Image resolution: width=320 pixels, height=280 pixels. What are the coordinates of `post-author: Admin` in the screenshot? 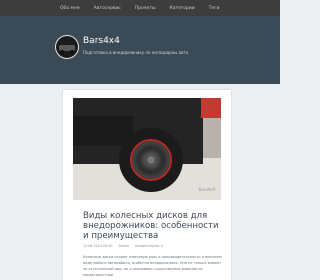 It's located at (123, 246).